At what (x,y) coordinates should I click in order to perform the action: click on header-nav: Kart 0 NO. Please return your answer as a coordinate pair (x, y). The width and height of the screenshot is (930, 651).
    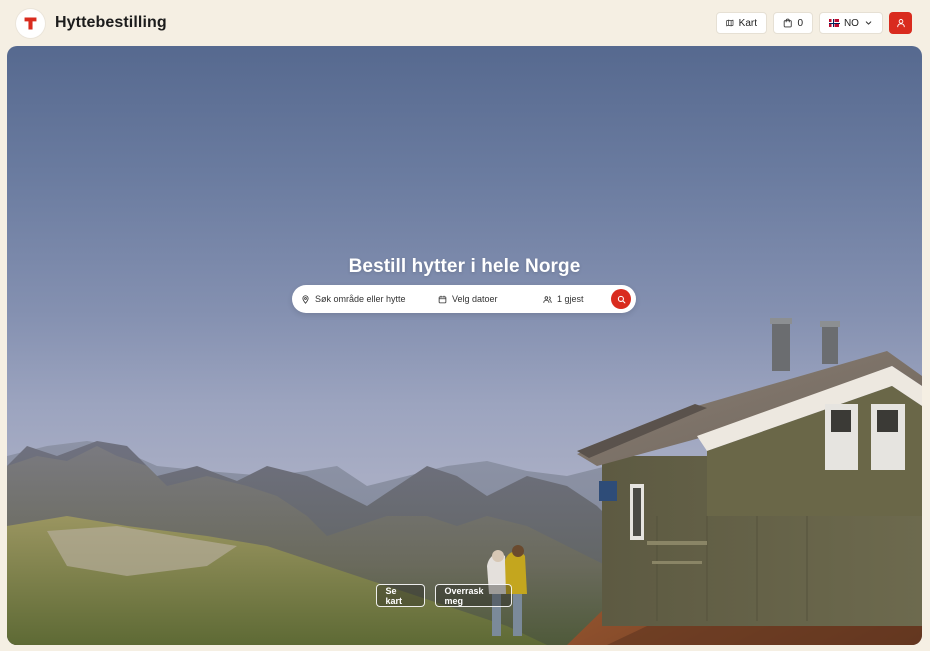
    Looking at the image, I should click on (814, 23).